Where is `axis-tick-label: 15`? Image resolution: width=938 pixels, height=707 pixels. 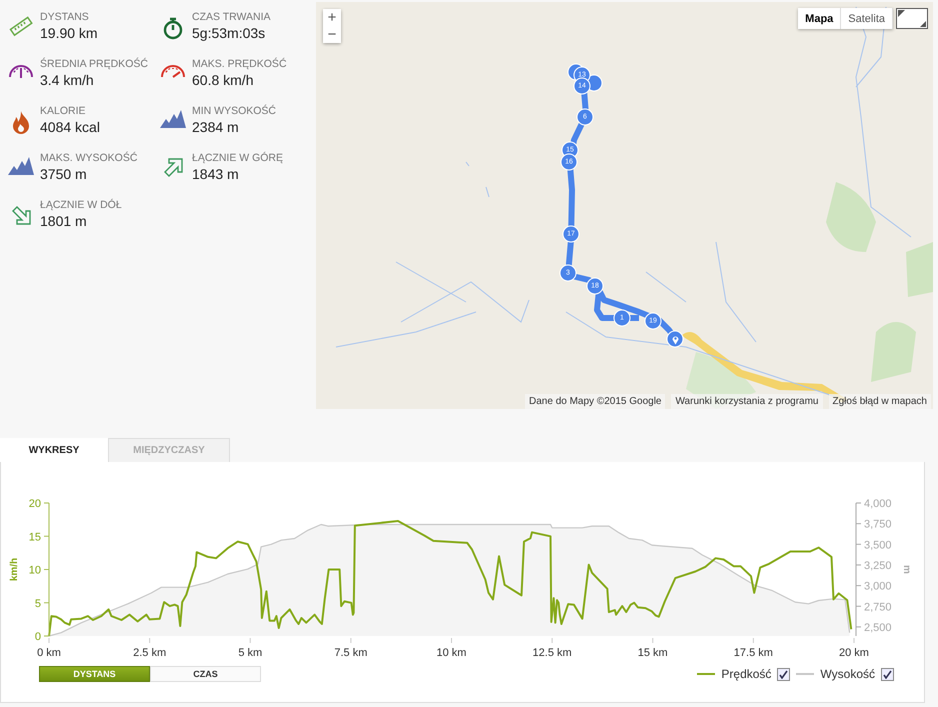
axis-tick-label: 15 is located at coordinates (34, 537).